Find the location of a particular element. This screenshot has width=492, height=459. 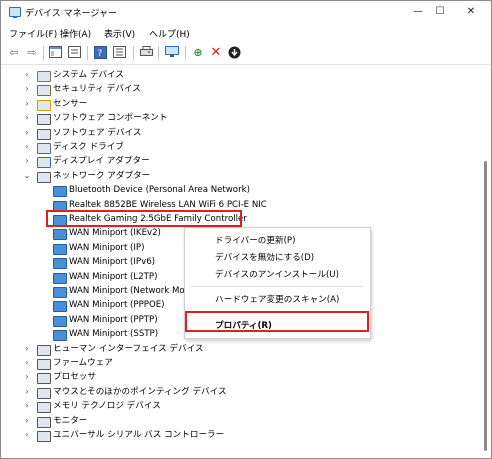

ctx-separator is located at coordinates (277, 286).